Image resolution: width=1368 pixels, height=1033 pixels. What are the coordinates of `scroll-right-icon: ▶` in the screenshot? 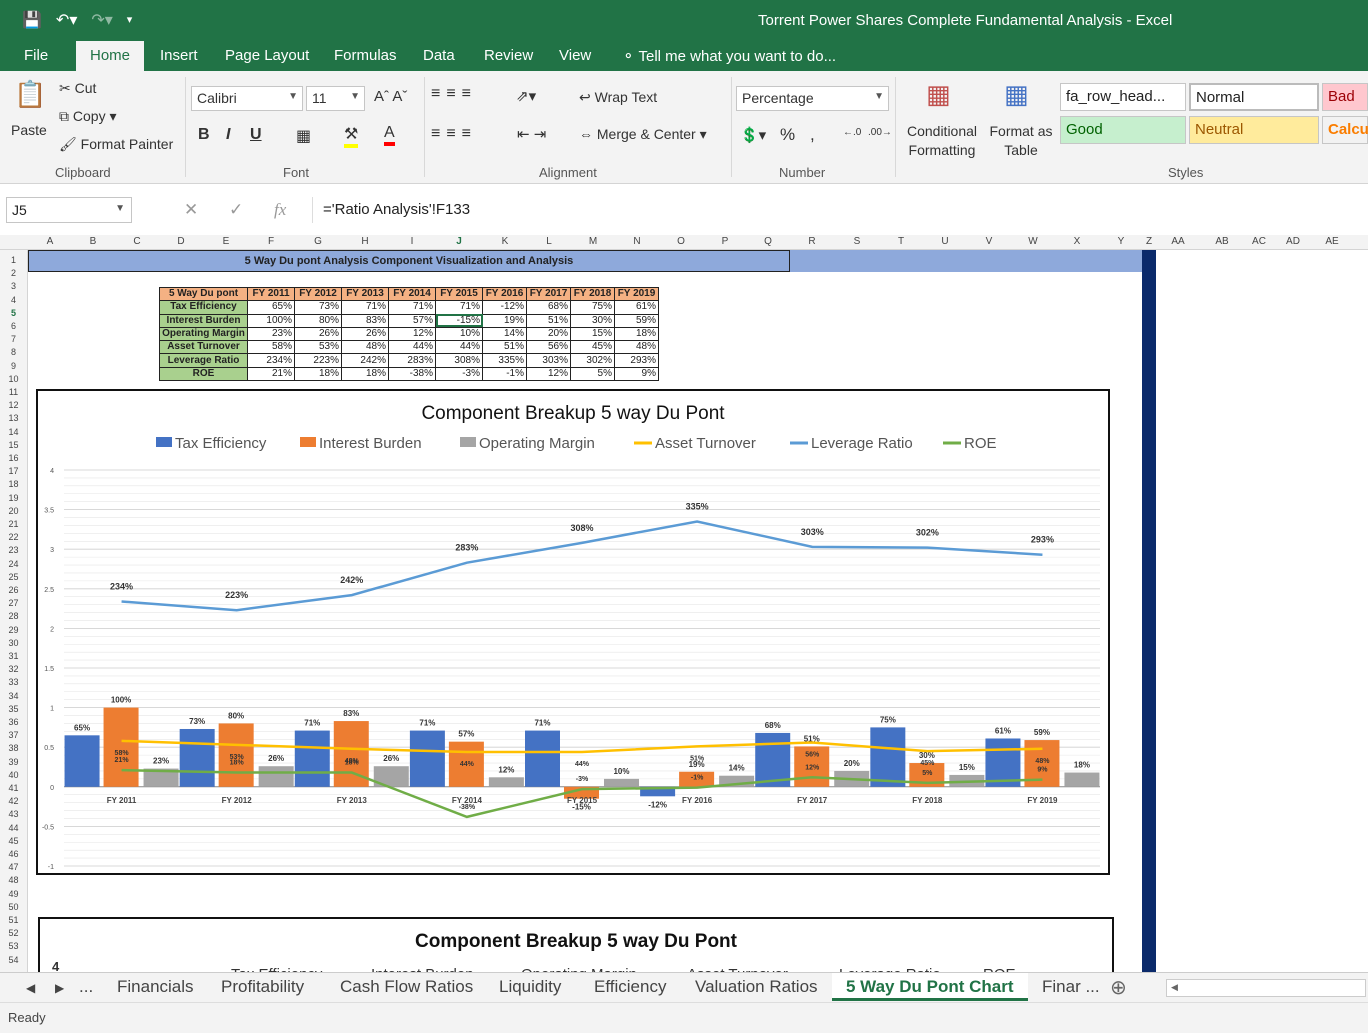 It's located at (59, 988).